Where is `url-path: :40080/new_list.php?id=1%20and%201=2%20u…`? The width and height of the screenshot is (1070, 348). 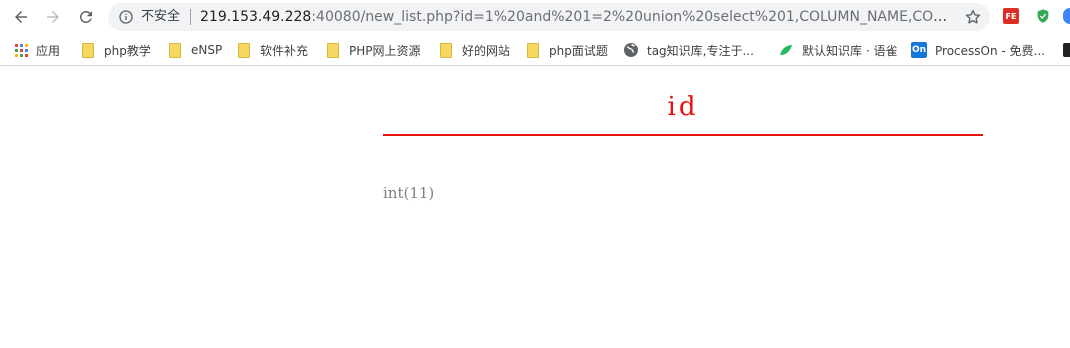 url-path: :40080/new_list.php?id=1%20and%201=2%20u… is located at coordinates (631, 17).